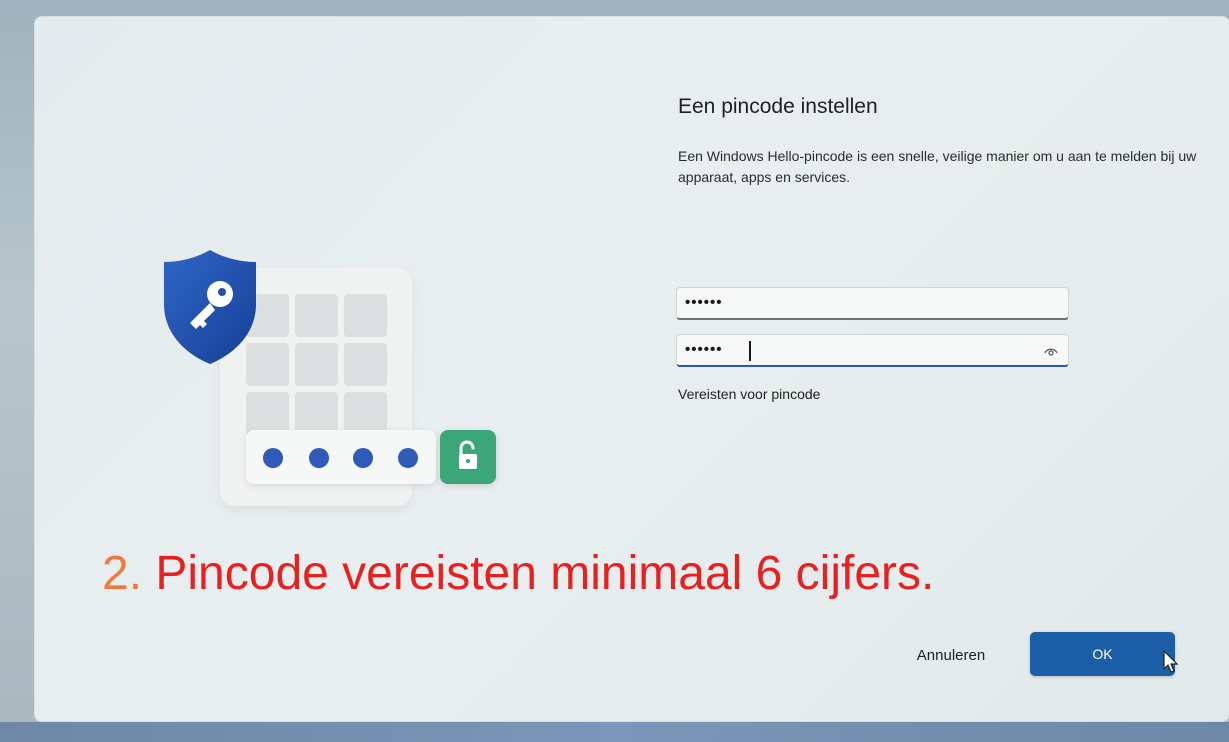  I want to click on ok-button: OK, so click(1102, 654).